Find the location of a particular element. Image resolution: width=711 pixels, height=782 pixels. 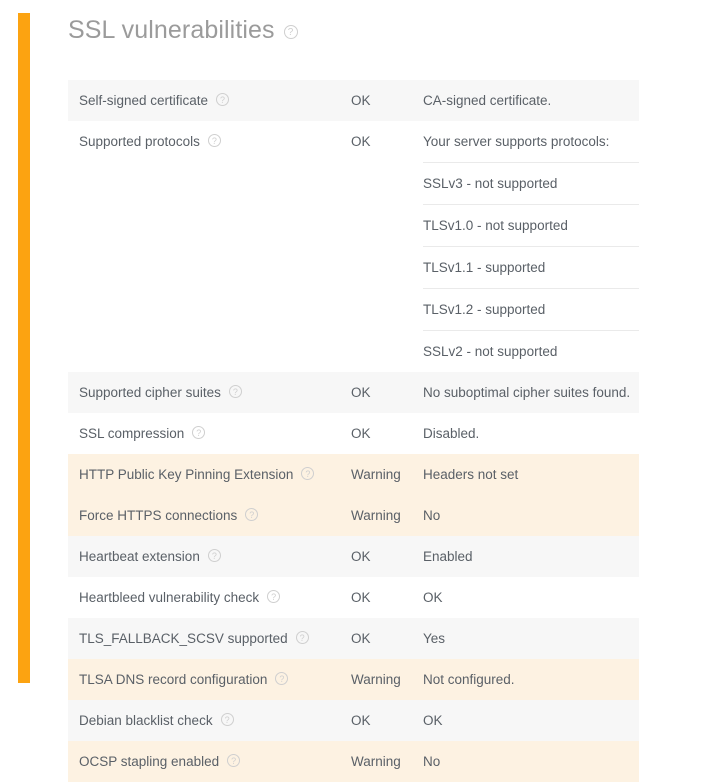

check-name-cell: OCSP stapling enabled? is located at coordinates (209, 761).